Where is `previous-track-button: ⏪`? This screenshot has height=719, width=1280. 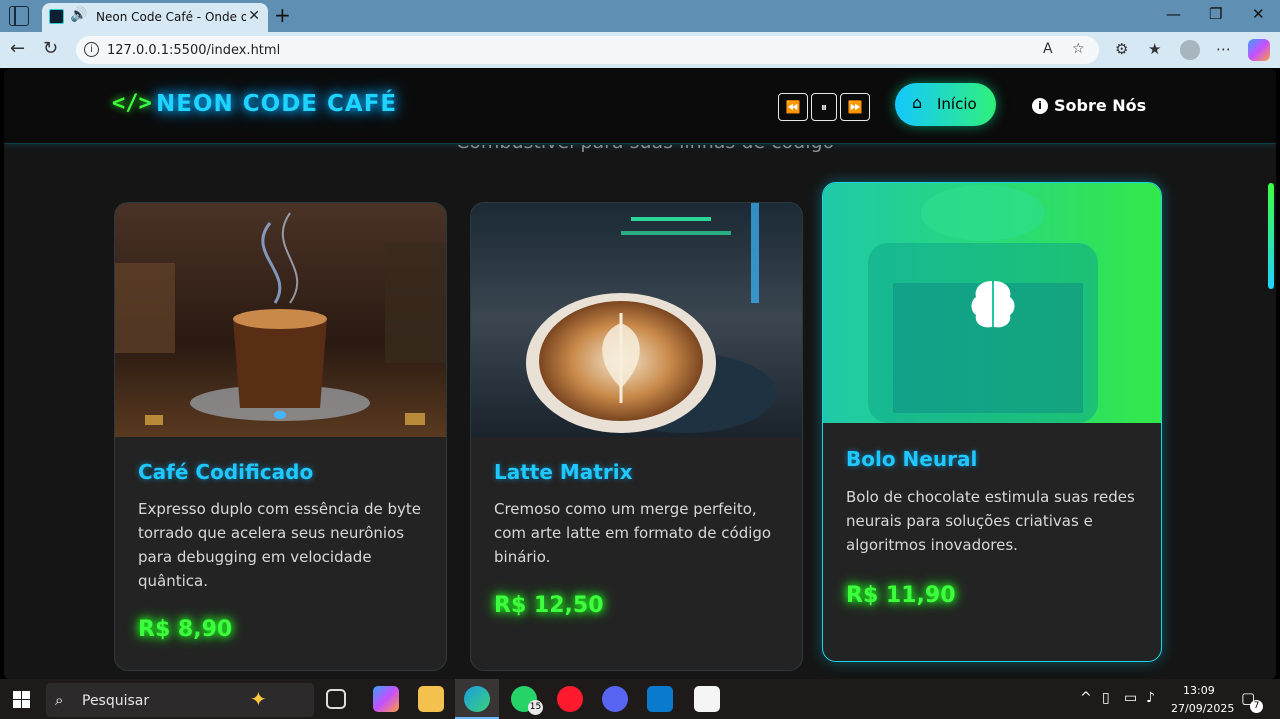 previous-track-button: ⏪ is located at coordinates (793, 107).